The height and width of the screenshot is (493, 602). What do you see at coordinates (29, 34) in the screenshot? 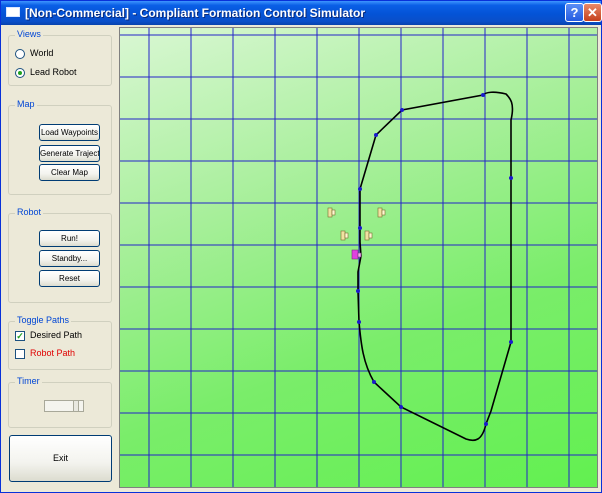
I see `views-group-title: Views` at bounding box center [29, 34].